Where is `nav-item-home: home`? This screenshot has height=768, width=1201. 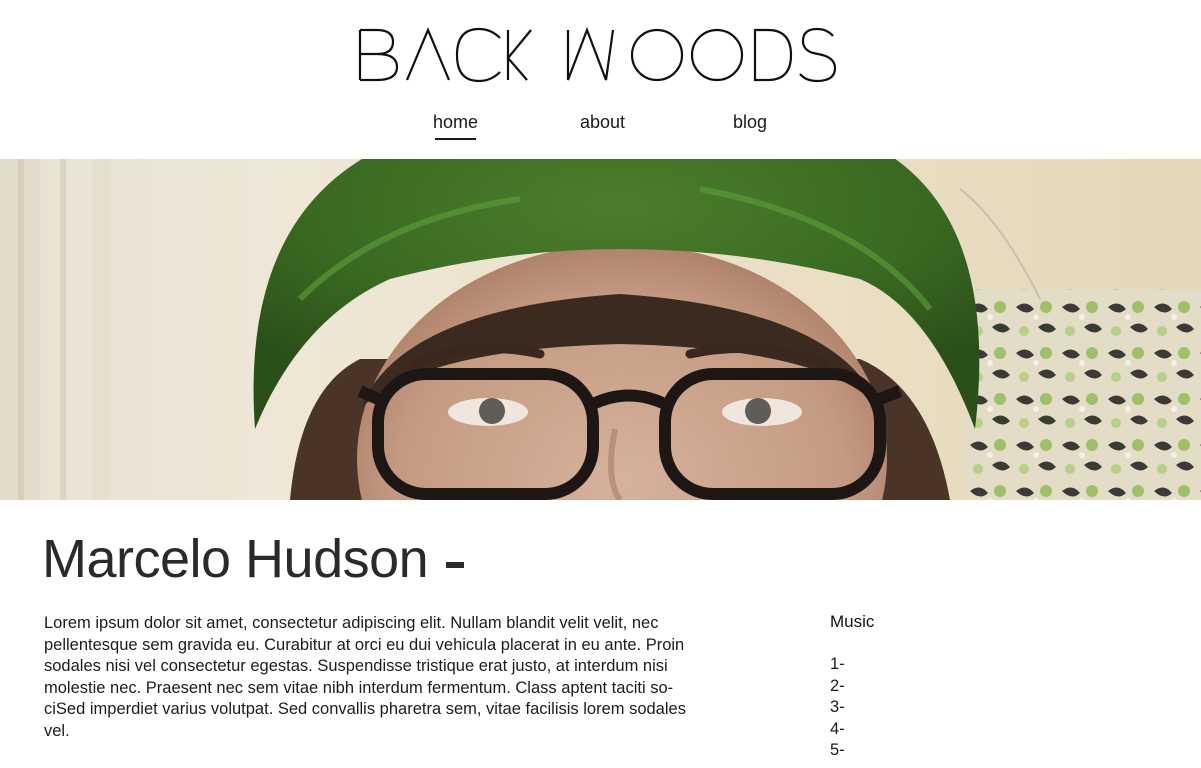
nav-item-home: home is located at coordinates (455, 122).